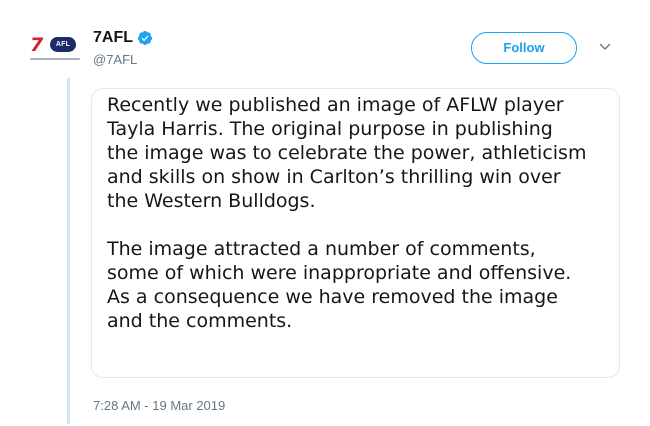  I want to click on name-row: 7AFL, so click(123, 37).